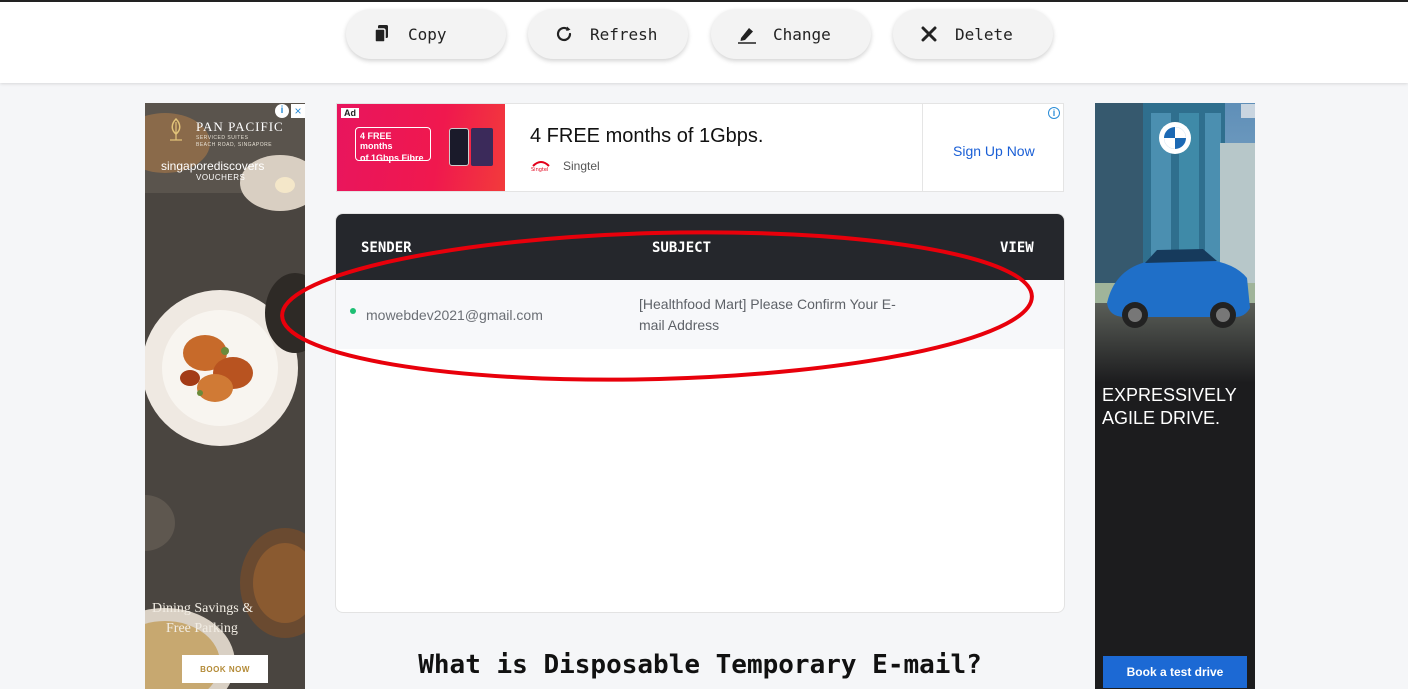 The width and height of the screenshot is (1408, 689). I want to click on brand-sub1: SERVICED SUITES, so click(222, 138).